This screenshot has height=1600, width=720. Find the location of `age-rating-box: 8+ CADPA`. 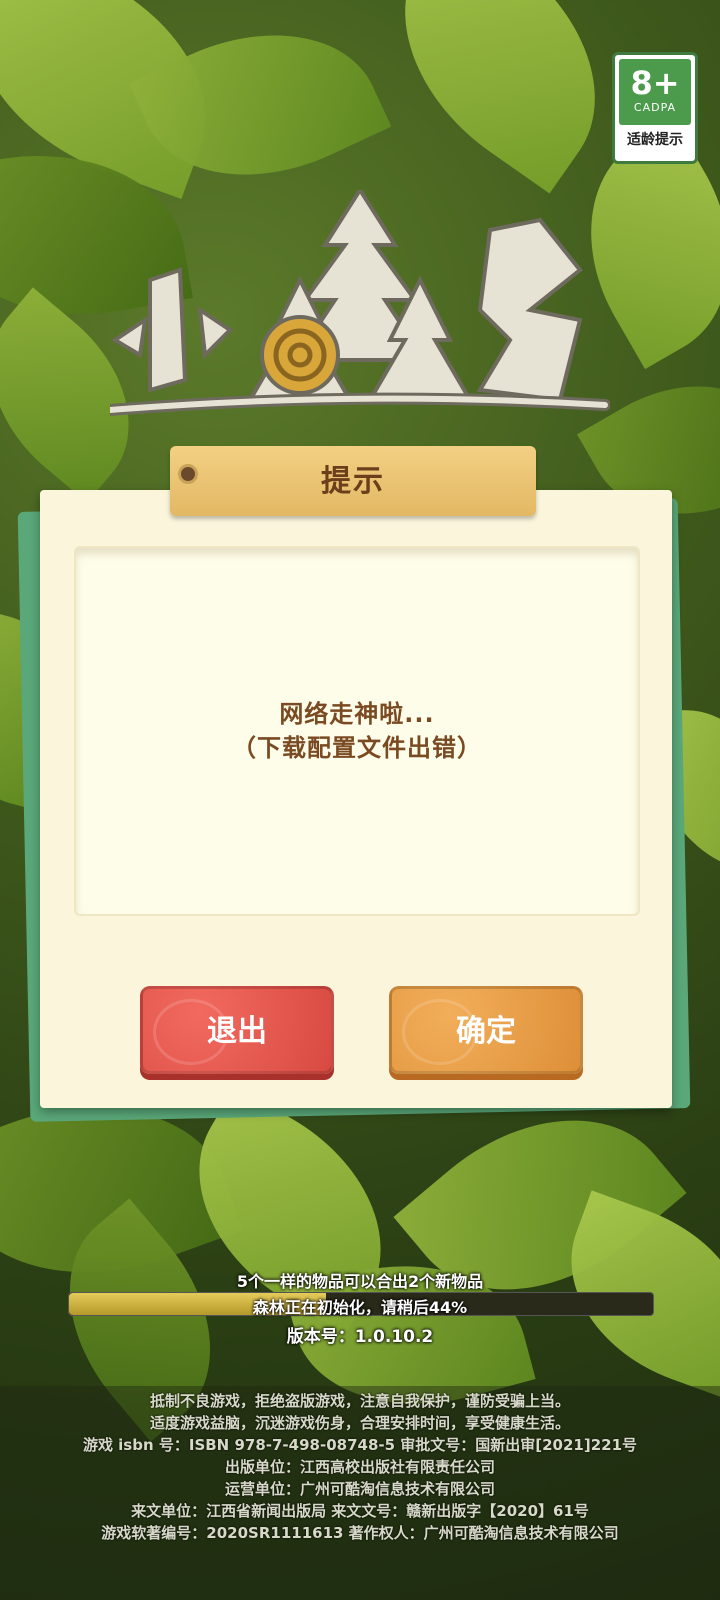

age-rating-box: 8+ CADPA is located at coordinates (655, 92).